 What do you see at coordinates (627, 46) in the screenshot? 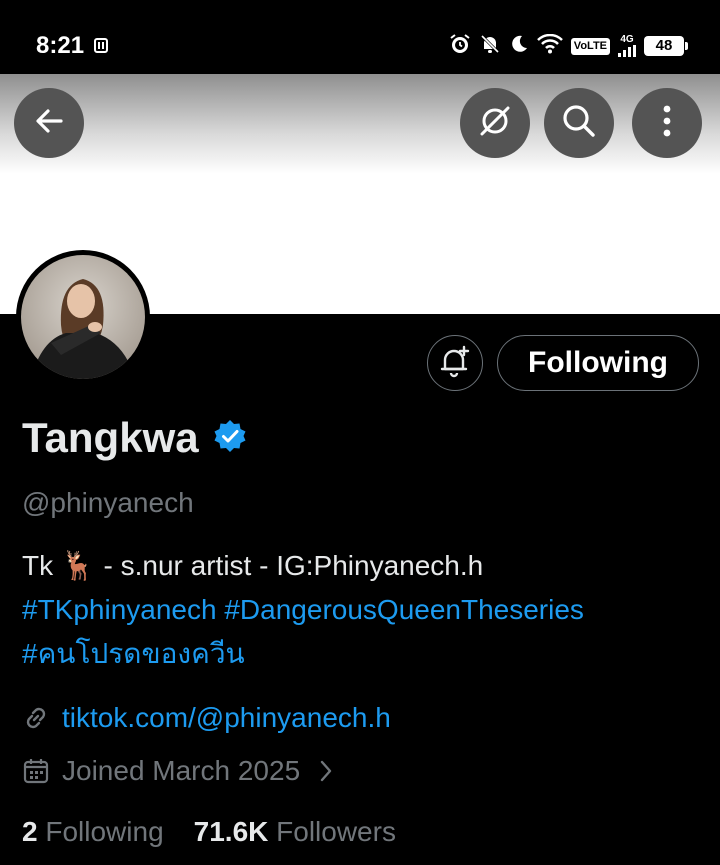
I see `signal-icon: 4G` at bounding box center [627, 46].